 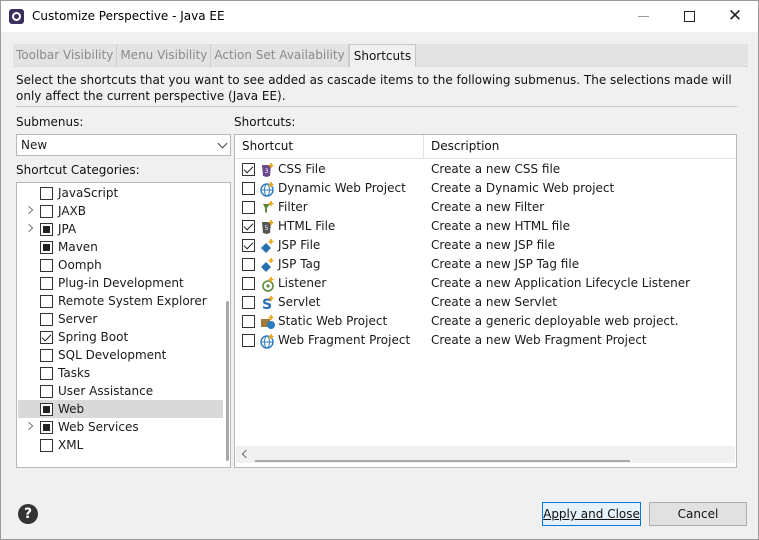 I want to click on table-row: 3 CSS File Create a new CSS file, so click(x=485, y=169).